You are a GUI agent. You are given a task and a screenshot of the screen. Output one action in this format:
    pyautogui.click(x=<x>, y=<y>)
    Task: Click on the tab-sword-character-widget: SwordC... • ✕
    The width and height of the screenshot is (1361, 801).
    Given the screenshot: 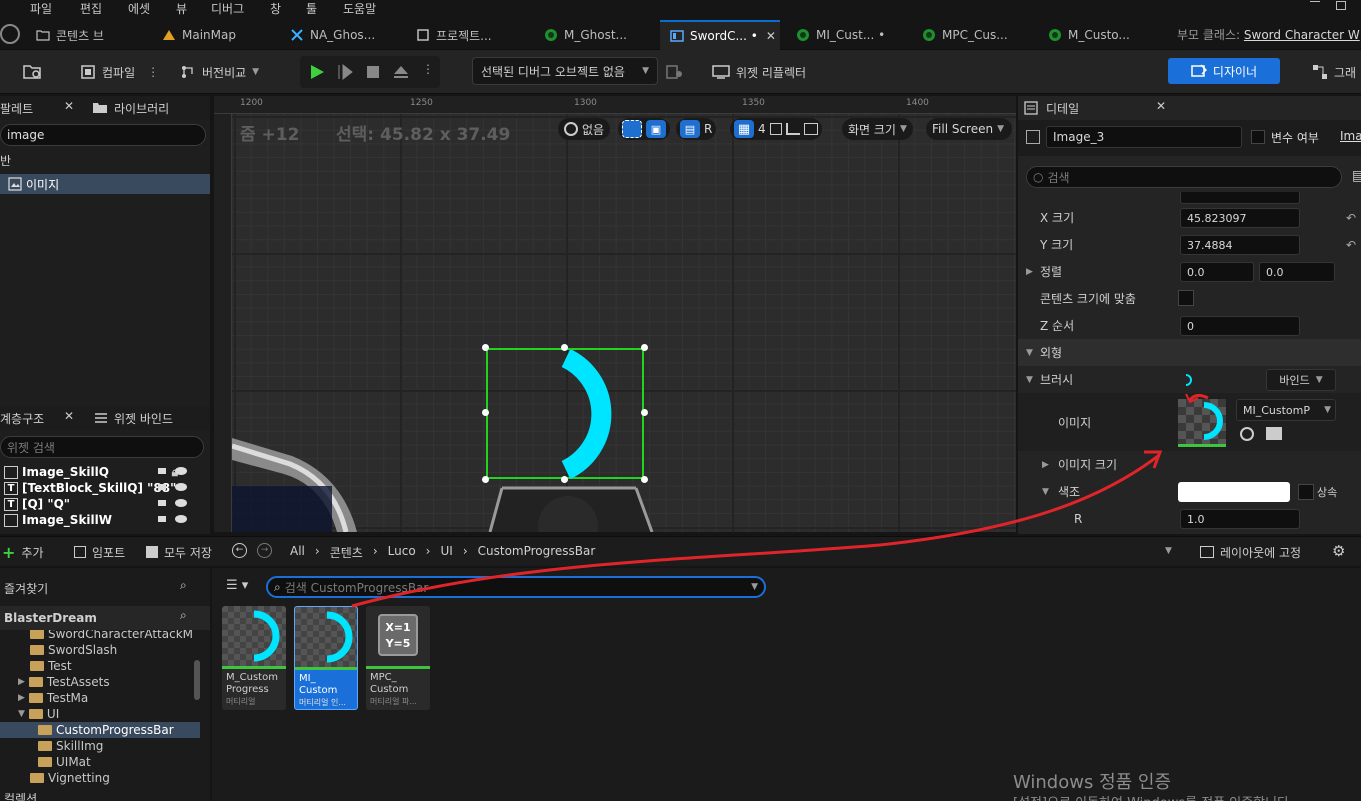 What is the action you would take?
    pyautogui.click(x=720, y=35)
    